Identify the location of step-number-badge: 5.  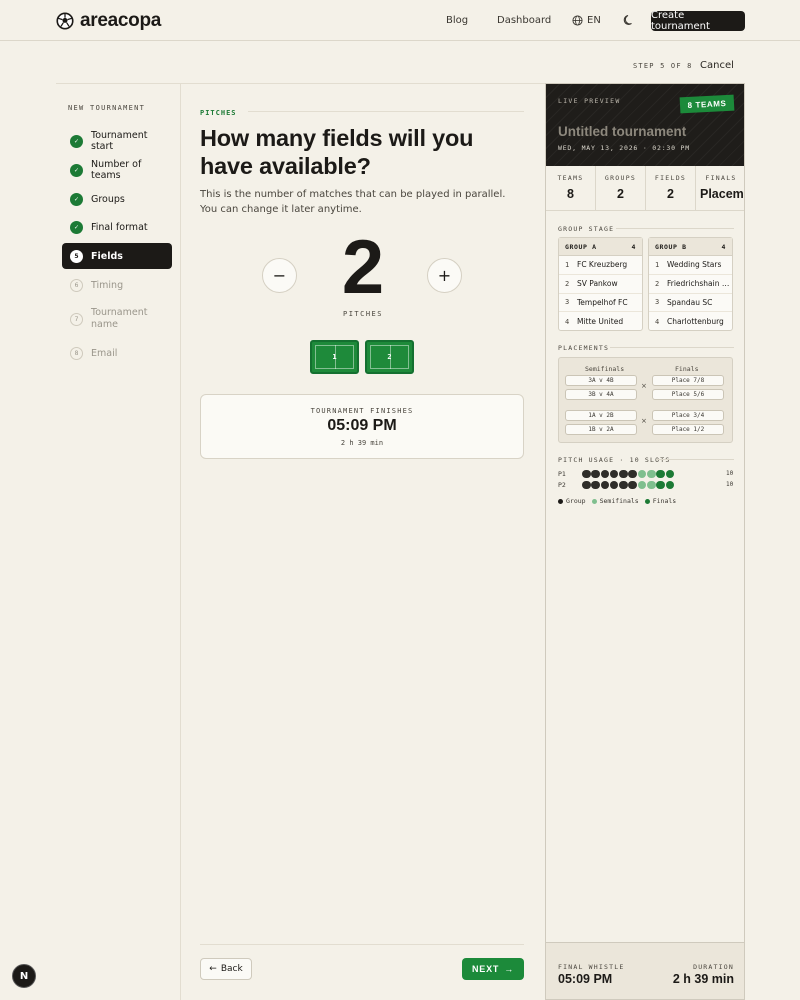
(76, 256).